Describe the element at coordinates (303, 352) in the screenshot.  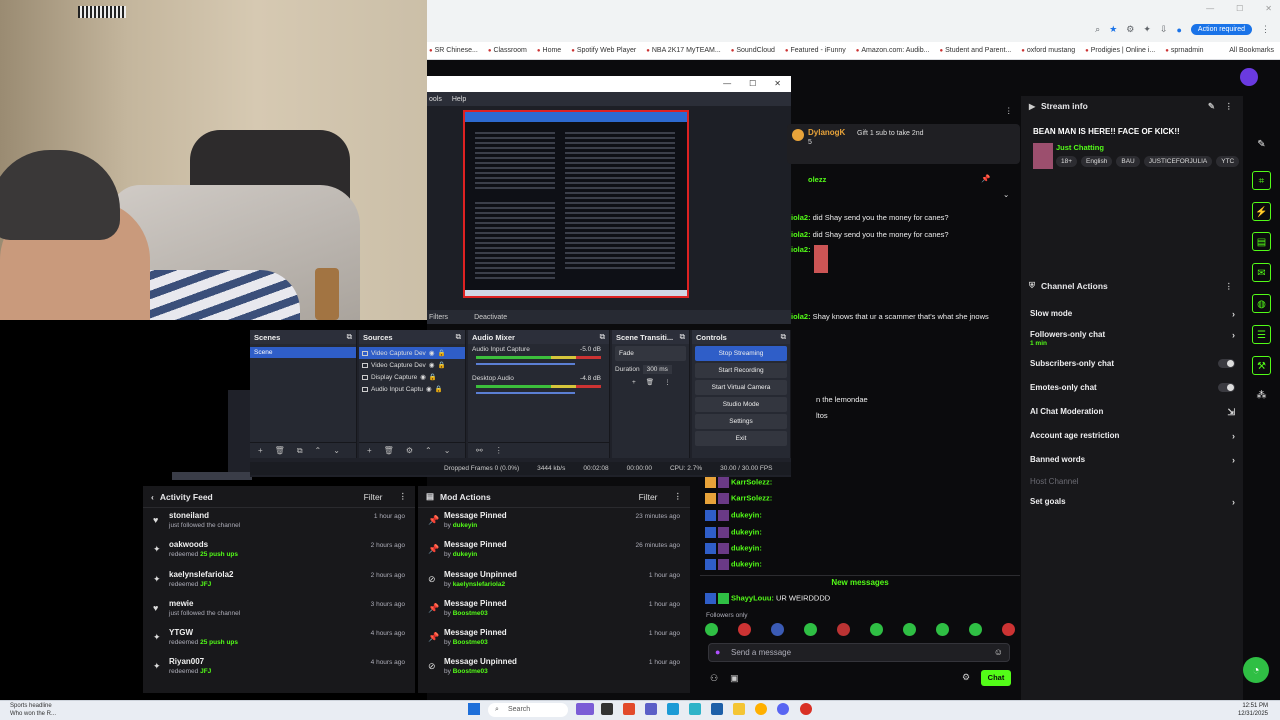
I see `scene-item: Scene` at that location.